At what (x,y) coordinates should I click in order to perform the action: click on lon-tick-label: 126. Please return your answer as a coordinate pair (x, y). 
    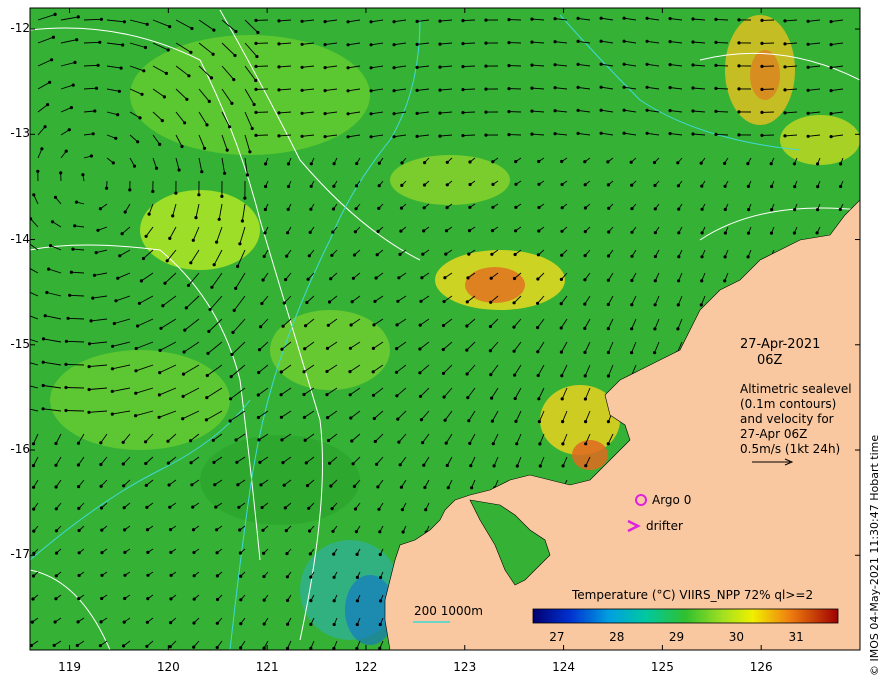
    Looking at the image, I should click on (761, 667).